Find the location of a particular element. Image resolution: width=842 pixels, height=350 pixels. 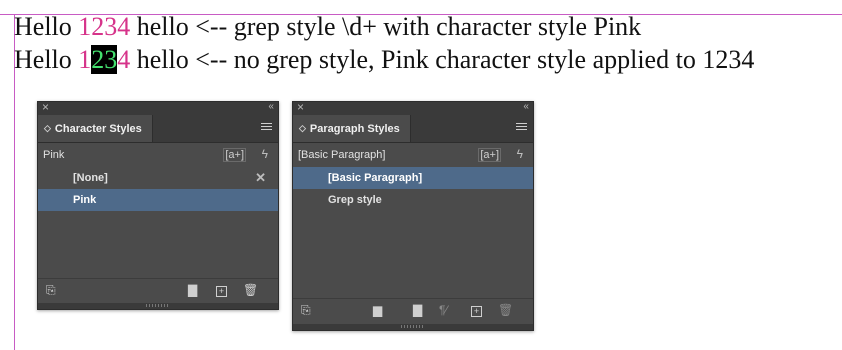

tab-paragraph-styles: ◇ Paragraph Styles is located at coordinates (352, 128).